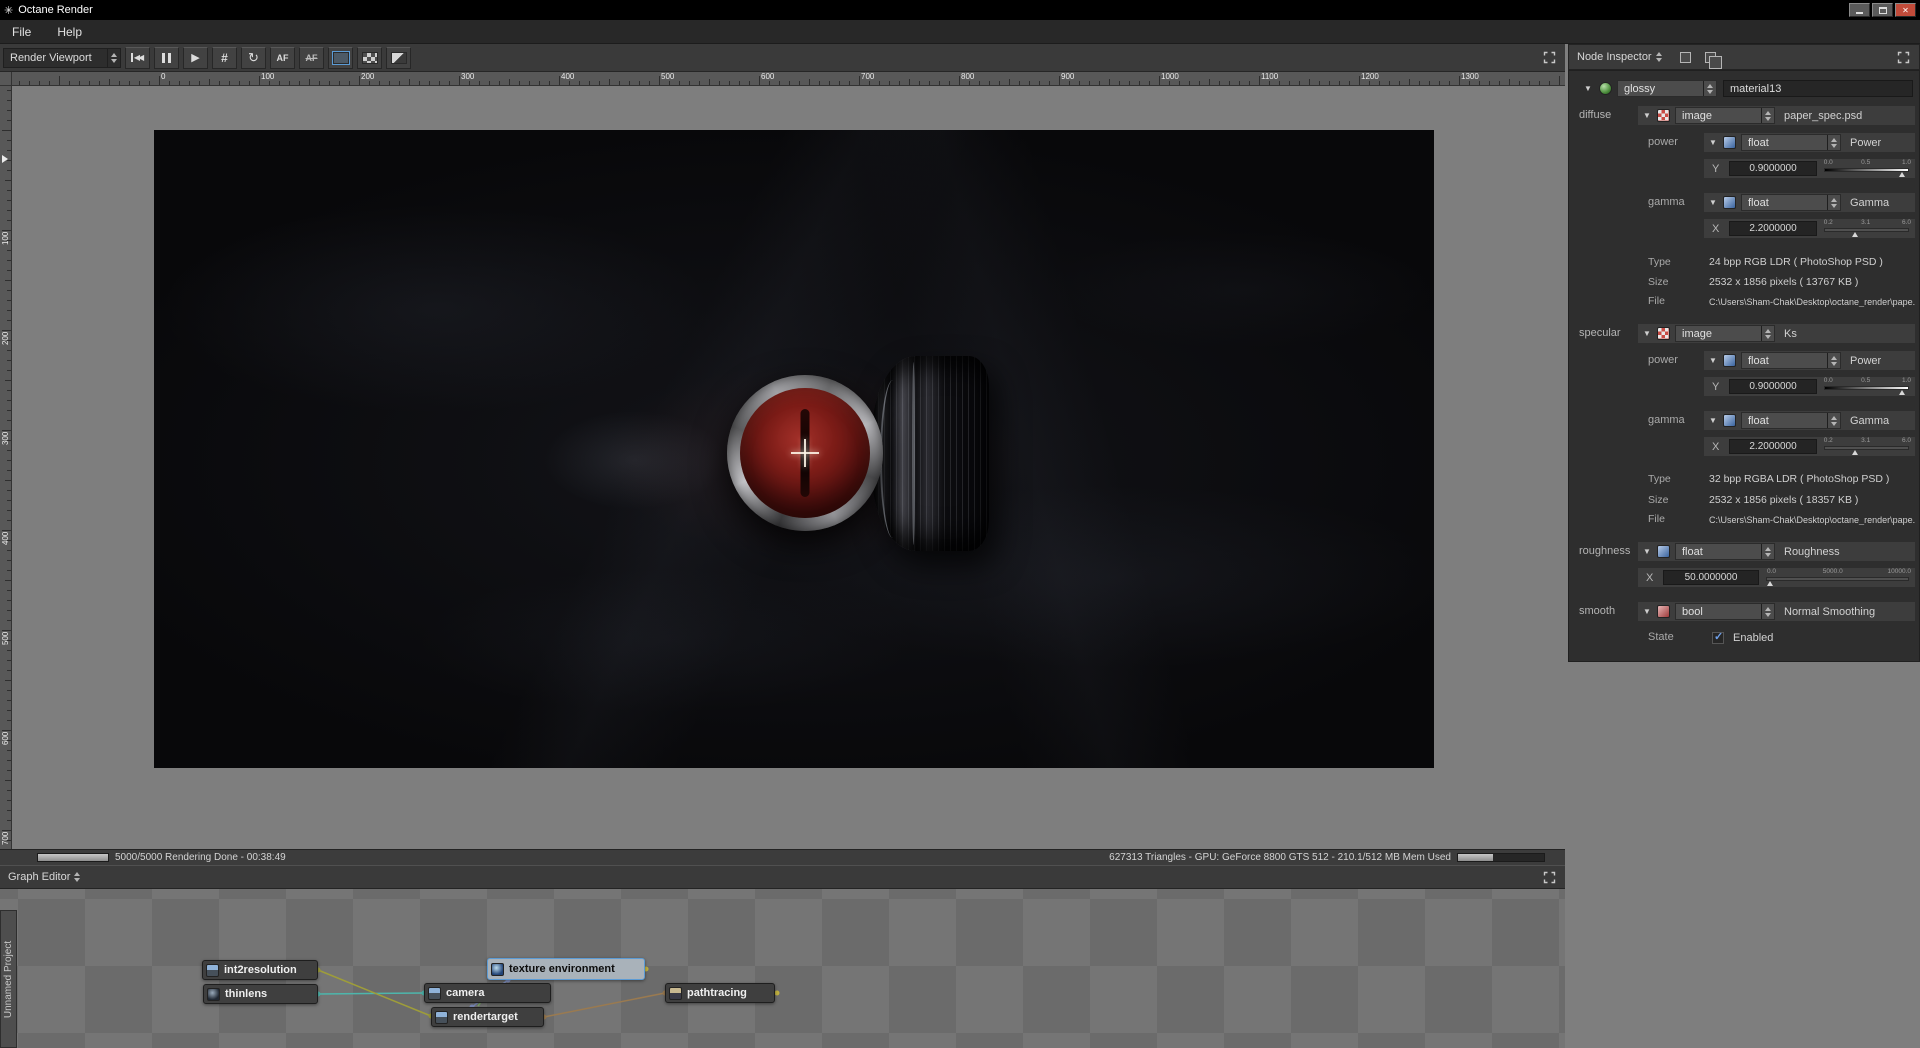 This screenshot has width=1920, height=1048. Describe the element at coordinates (137, 57) in the screenshot. I see `restart-render-button: ◀◀` at that location.